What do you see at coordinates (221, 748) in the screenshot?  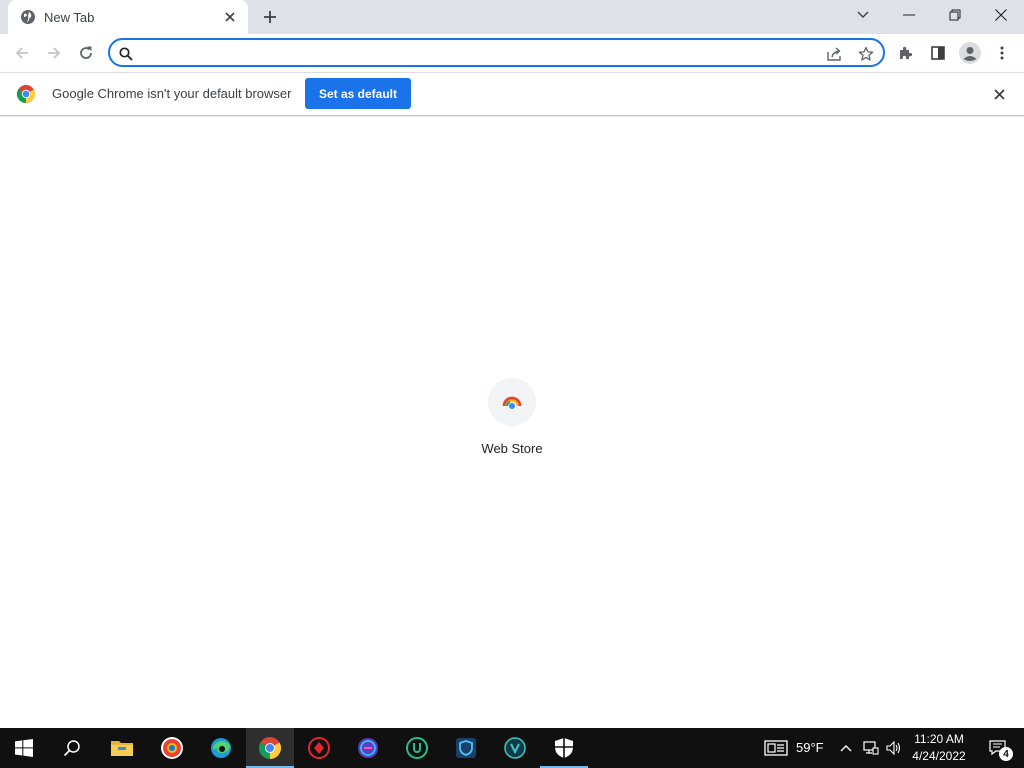 I see `edge-icon` at bounding box center [221, 748].